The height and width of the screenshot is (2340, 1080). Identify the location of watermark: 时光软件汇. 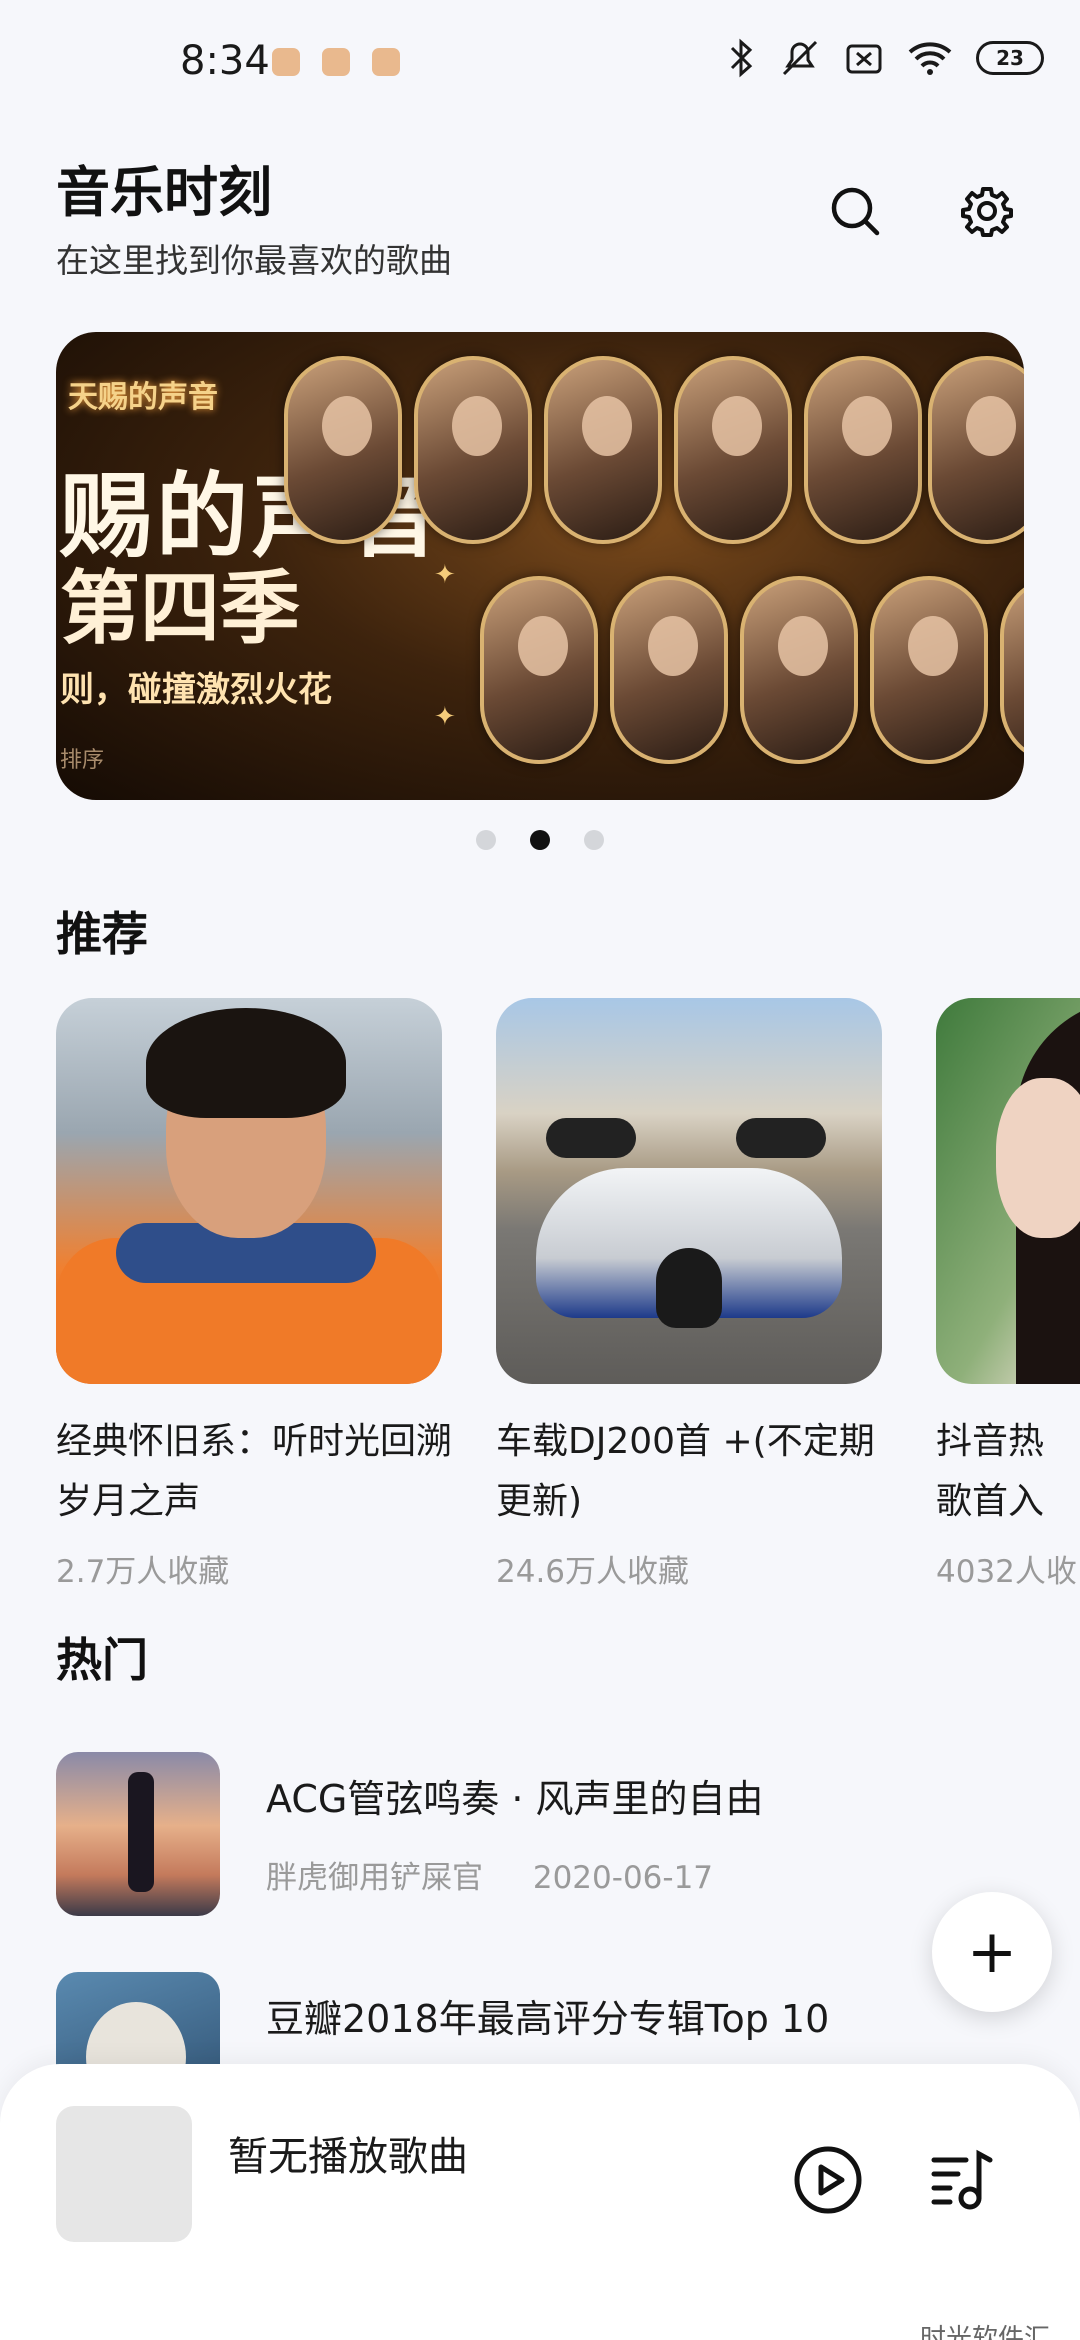
(984, 2332).